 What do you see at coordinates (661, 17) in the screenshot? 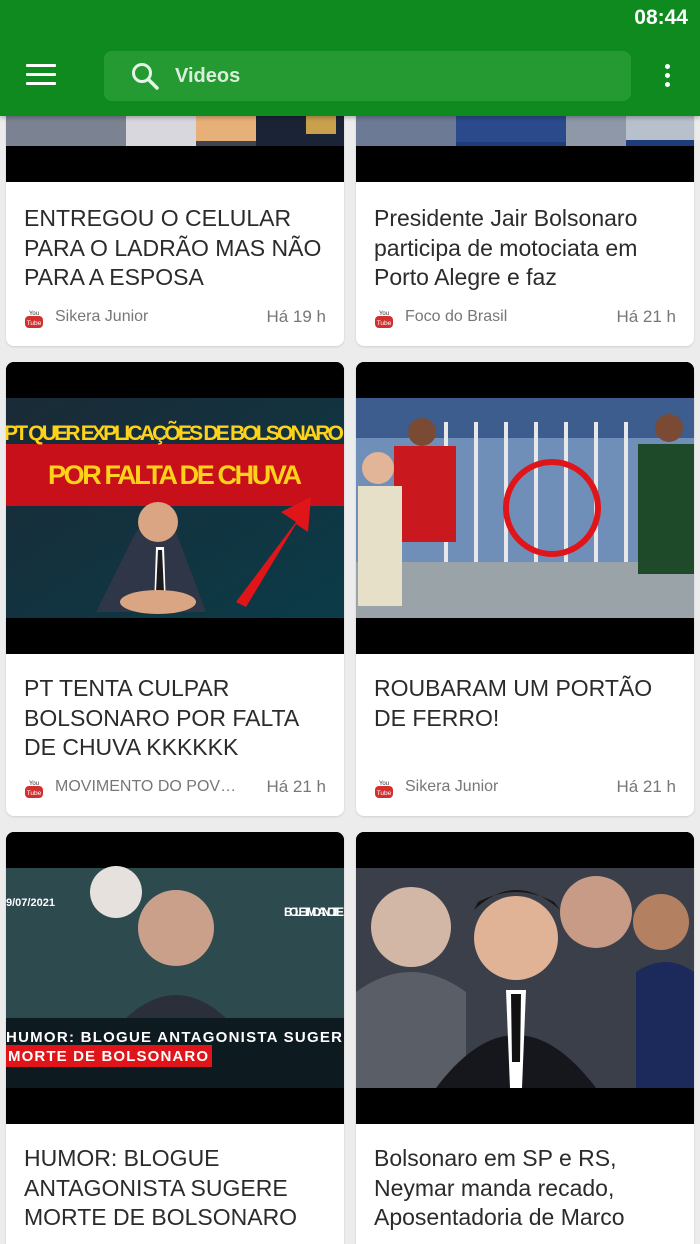
I see `status-bar-time: 08:44` at bounding box center [661, 17].